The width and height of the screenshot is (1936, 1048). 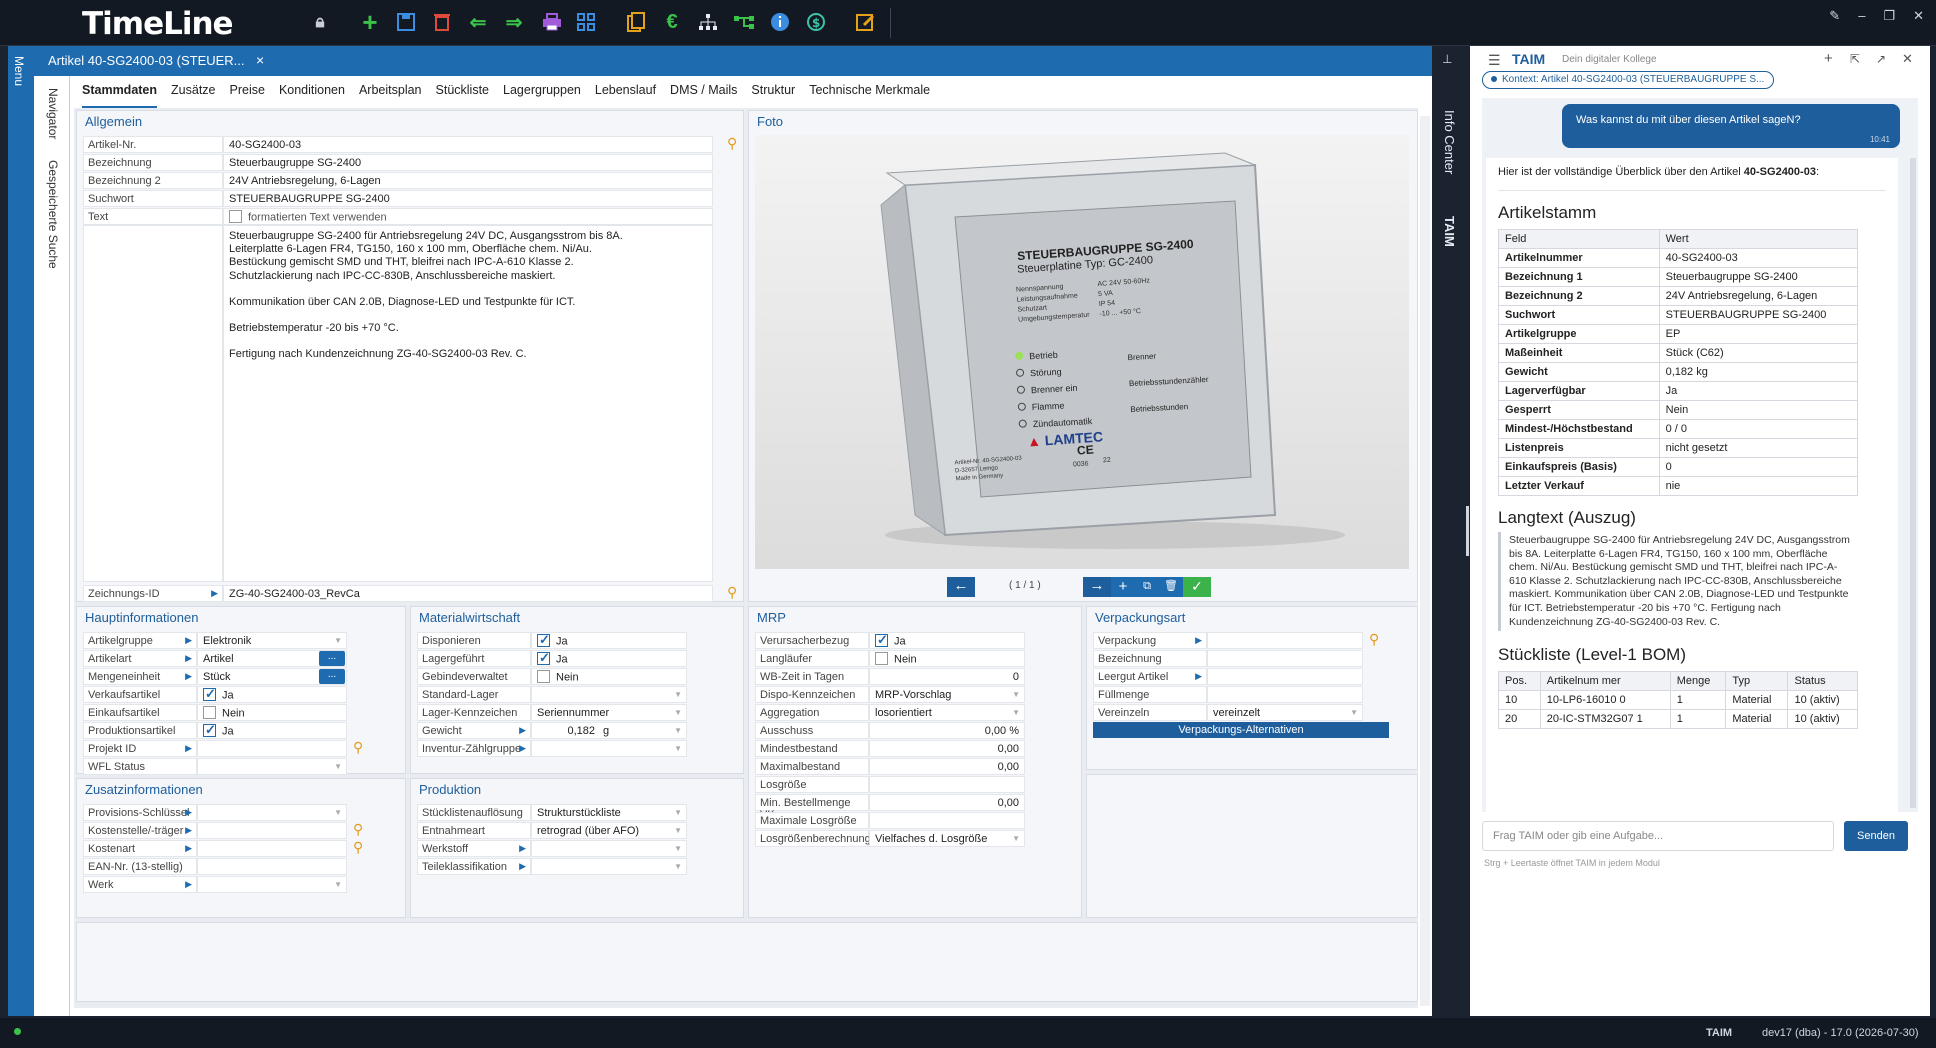 What do you see at coordinates (1861, 16) in the screenshot?
I see `minimize-icon: –` at bounding box center [1861, 16].